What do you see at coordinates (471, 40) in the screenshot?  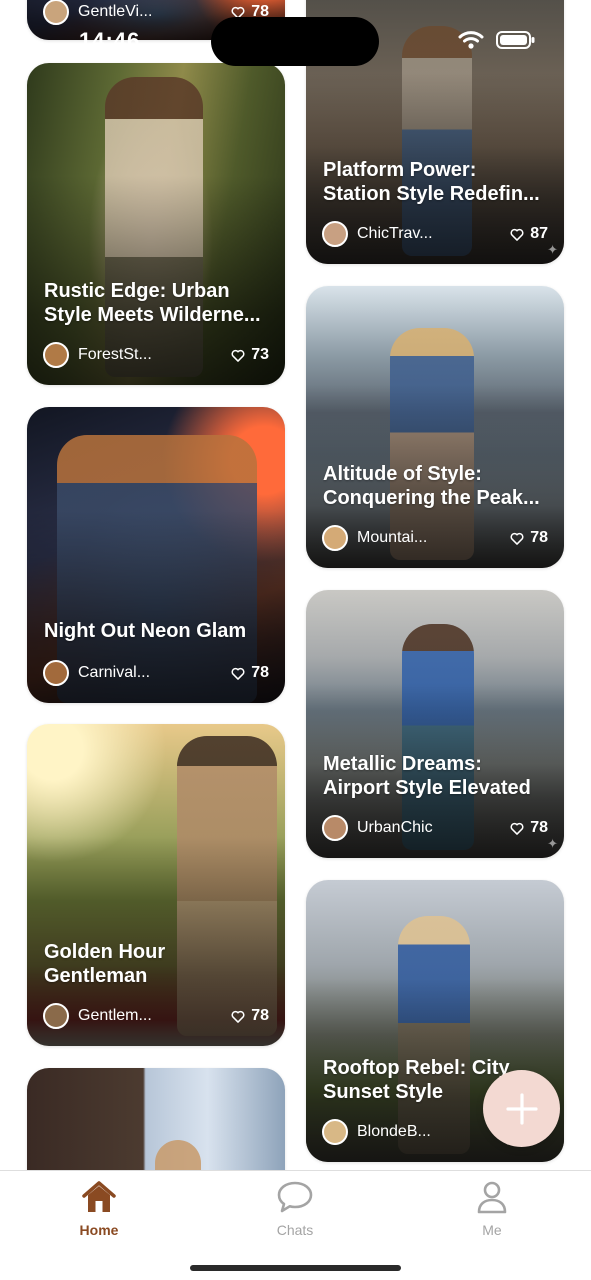 I see `wifi-icon` at bounding box center [471, 40].